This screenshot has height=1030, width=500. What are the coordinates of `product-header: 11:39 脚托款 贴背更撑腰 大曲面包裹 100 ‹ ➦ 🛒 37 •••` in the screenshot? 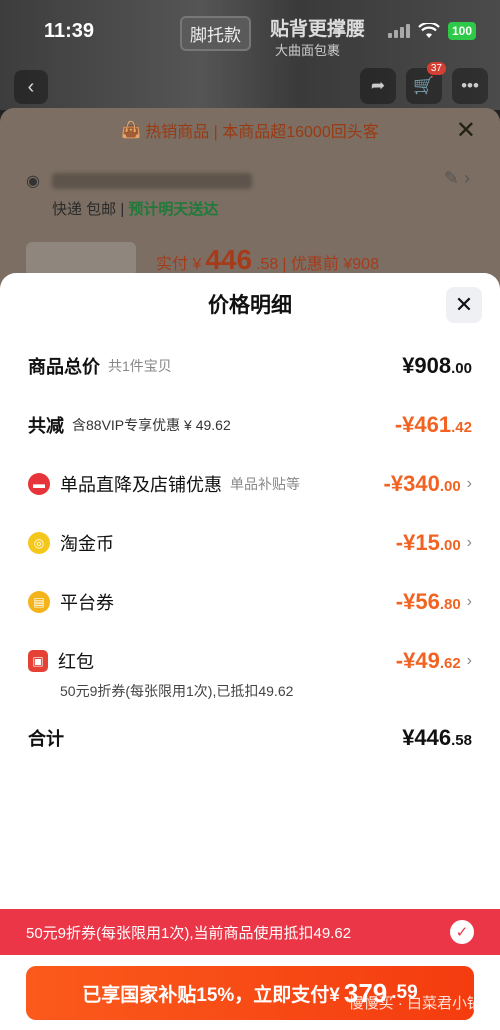 It's located at (250, 55).